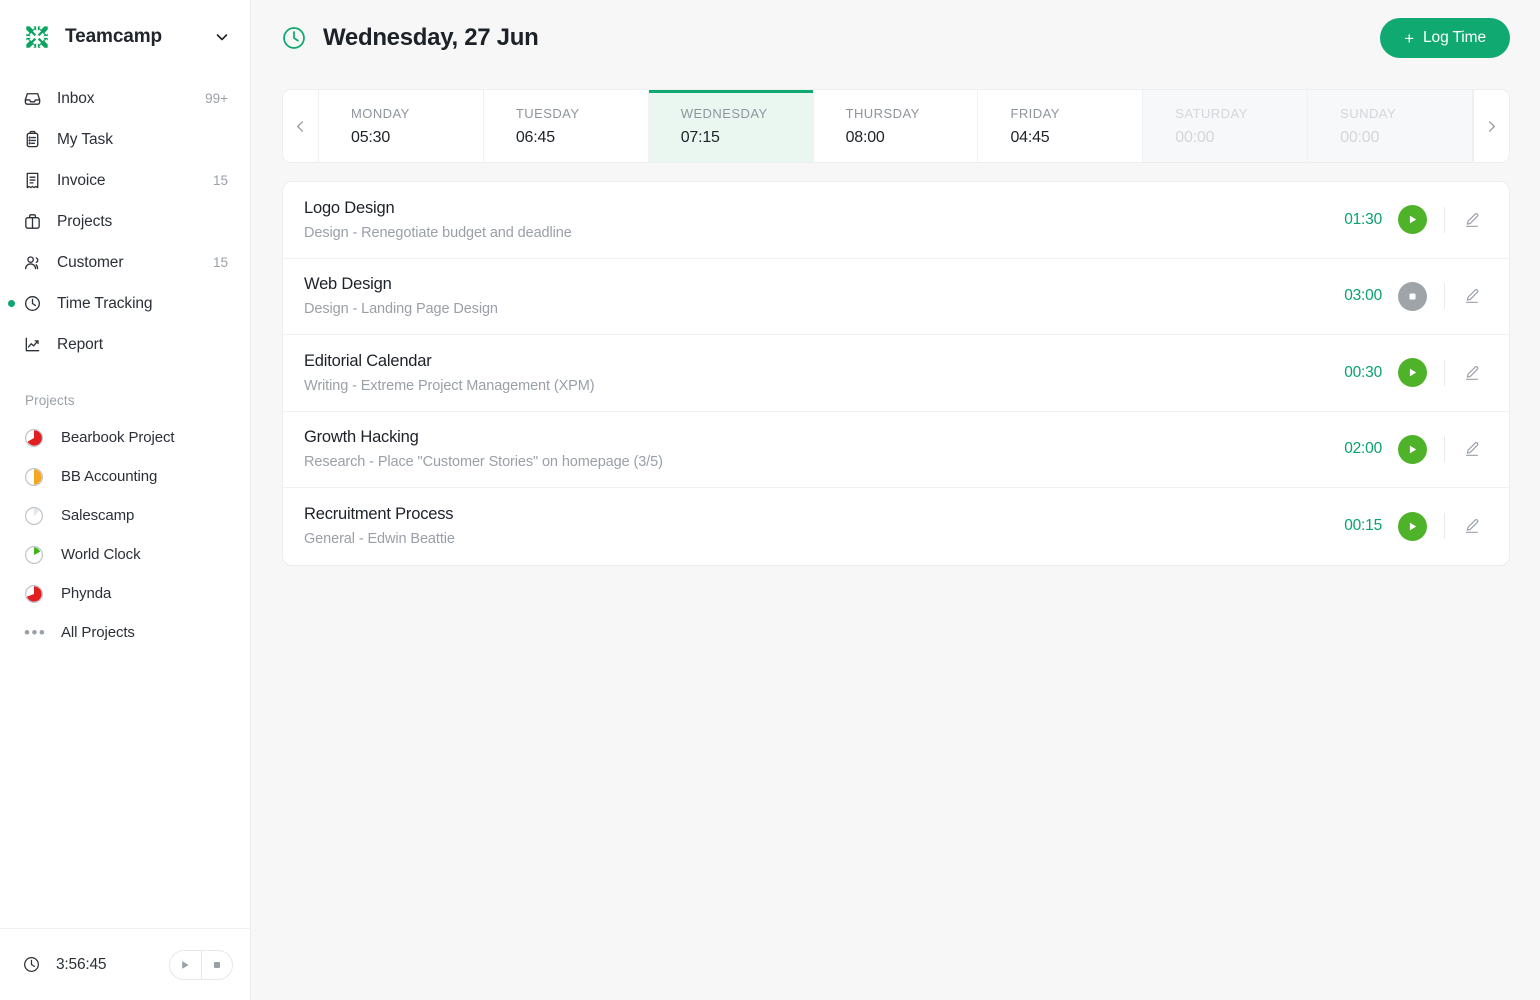 The width and height of the screenshot is (1540, 1000). Describe the element at coordinates (125, 632) in the screenshot. I see `project-item-all-projects: ••• All Projects` at that location.